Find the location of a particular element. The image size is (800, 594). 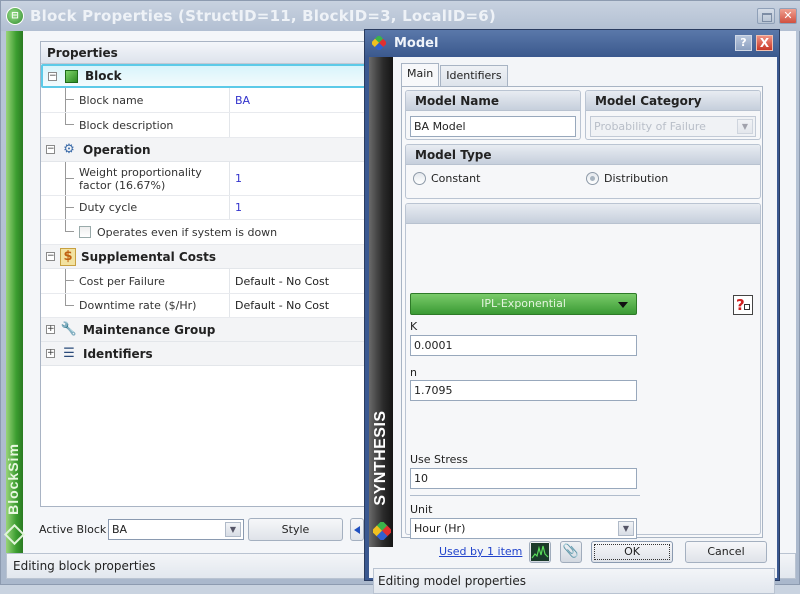

tab-identifiers: Identifiers is located at coordinates (474, 75).